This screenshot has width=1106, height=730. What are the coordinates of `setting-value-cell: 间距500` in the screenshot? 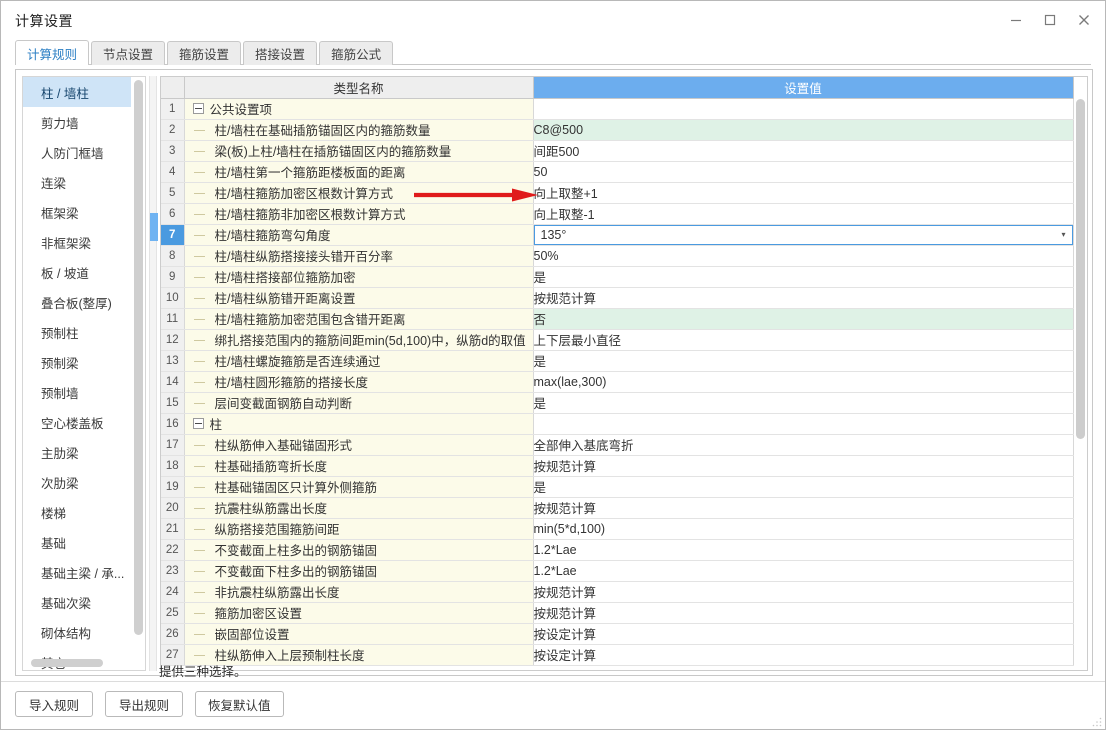 It's located at (803, 151).